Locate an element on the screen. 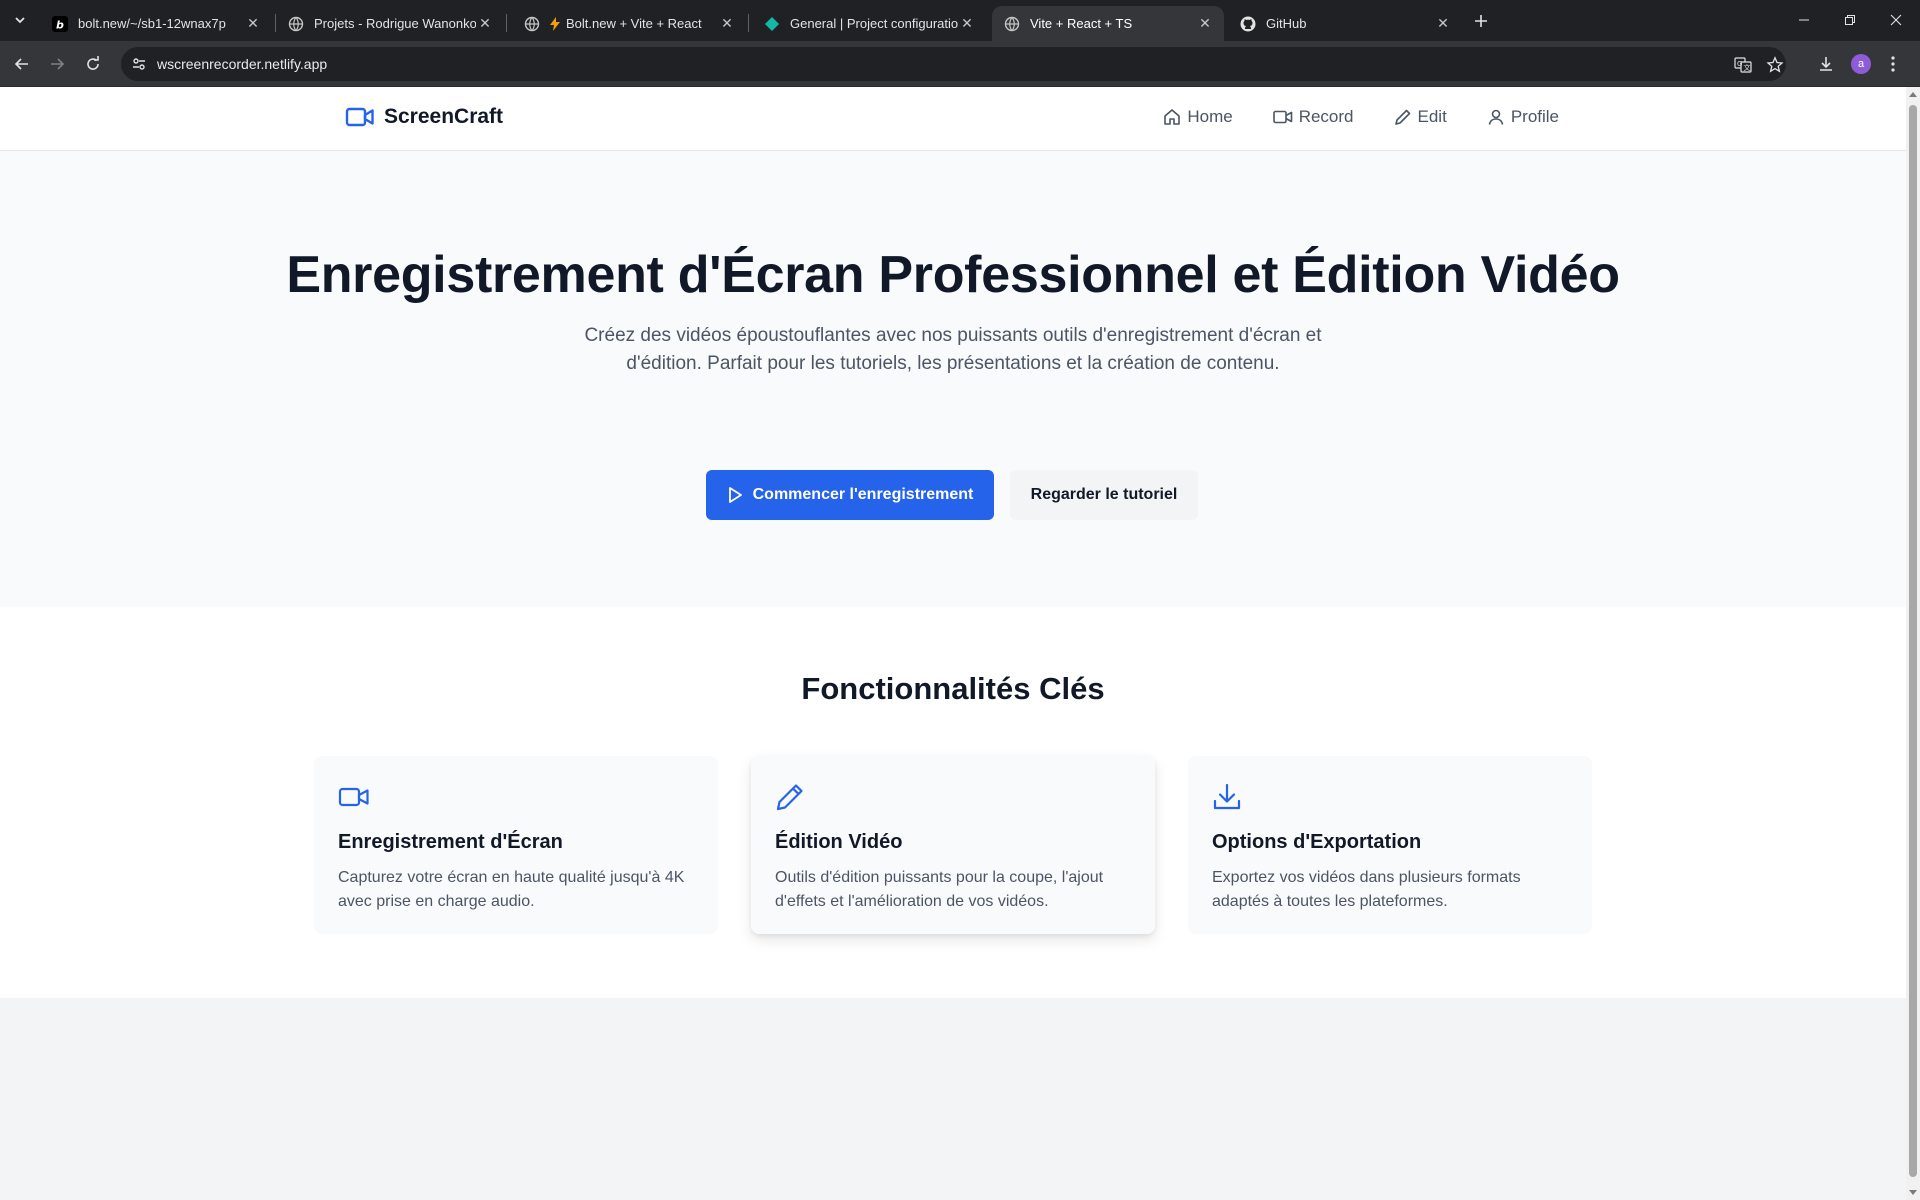 Image resolution: width=1920 pixels, height=1200 pixels. tab-title: GitHub is located at coordinates (1286, 23).